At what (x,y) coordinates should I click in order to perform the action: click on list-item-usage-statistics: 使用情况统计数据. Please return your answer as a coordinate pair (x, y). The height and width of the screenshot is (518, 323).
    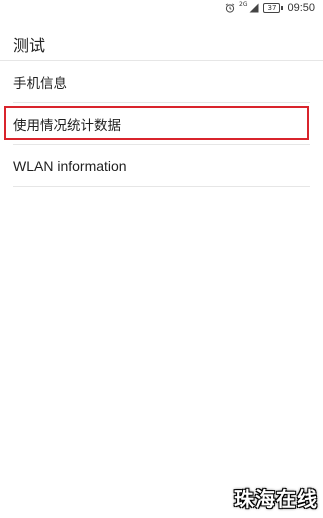
    Looking at the image, I should click on (161, 123).